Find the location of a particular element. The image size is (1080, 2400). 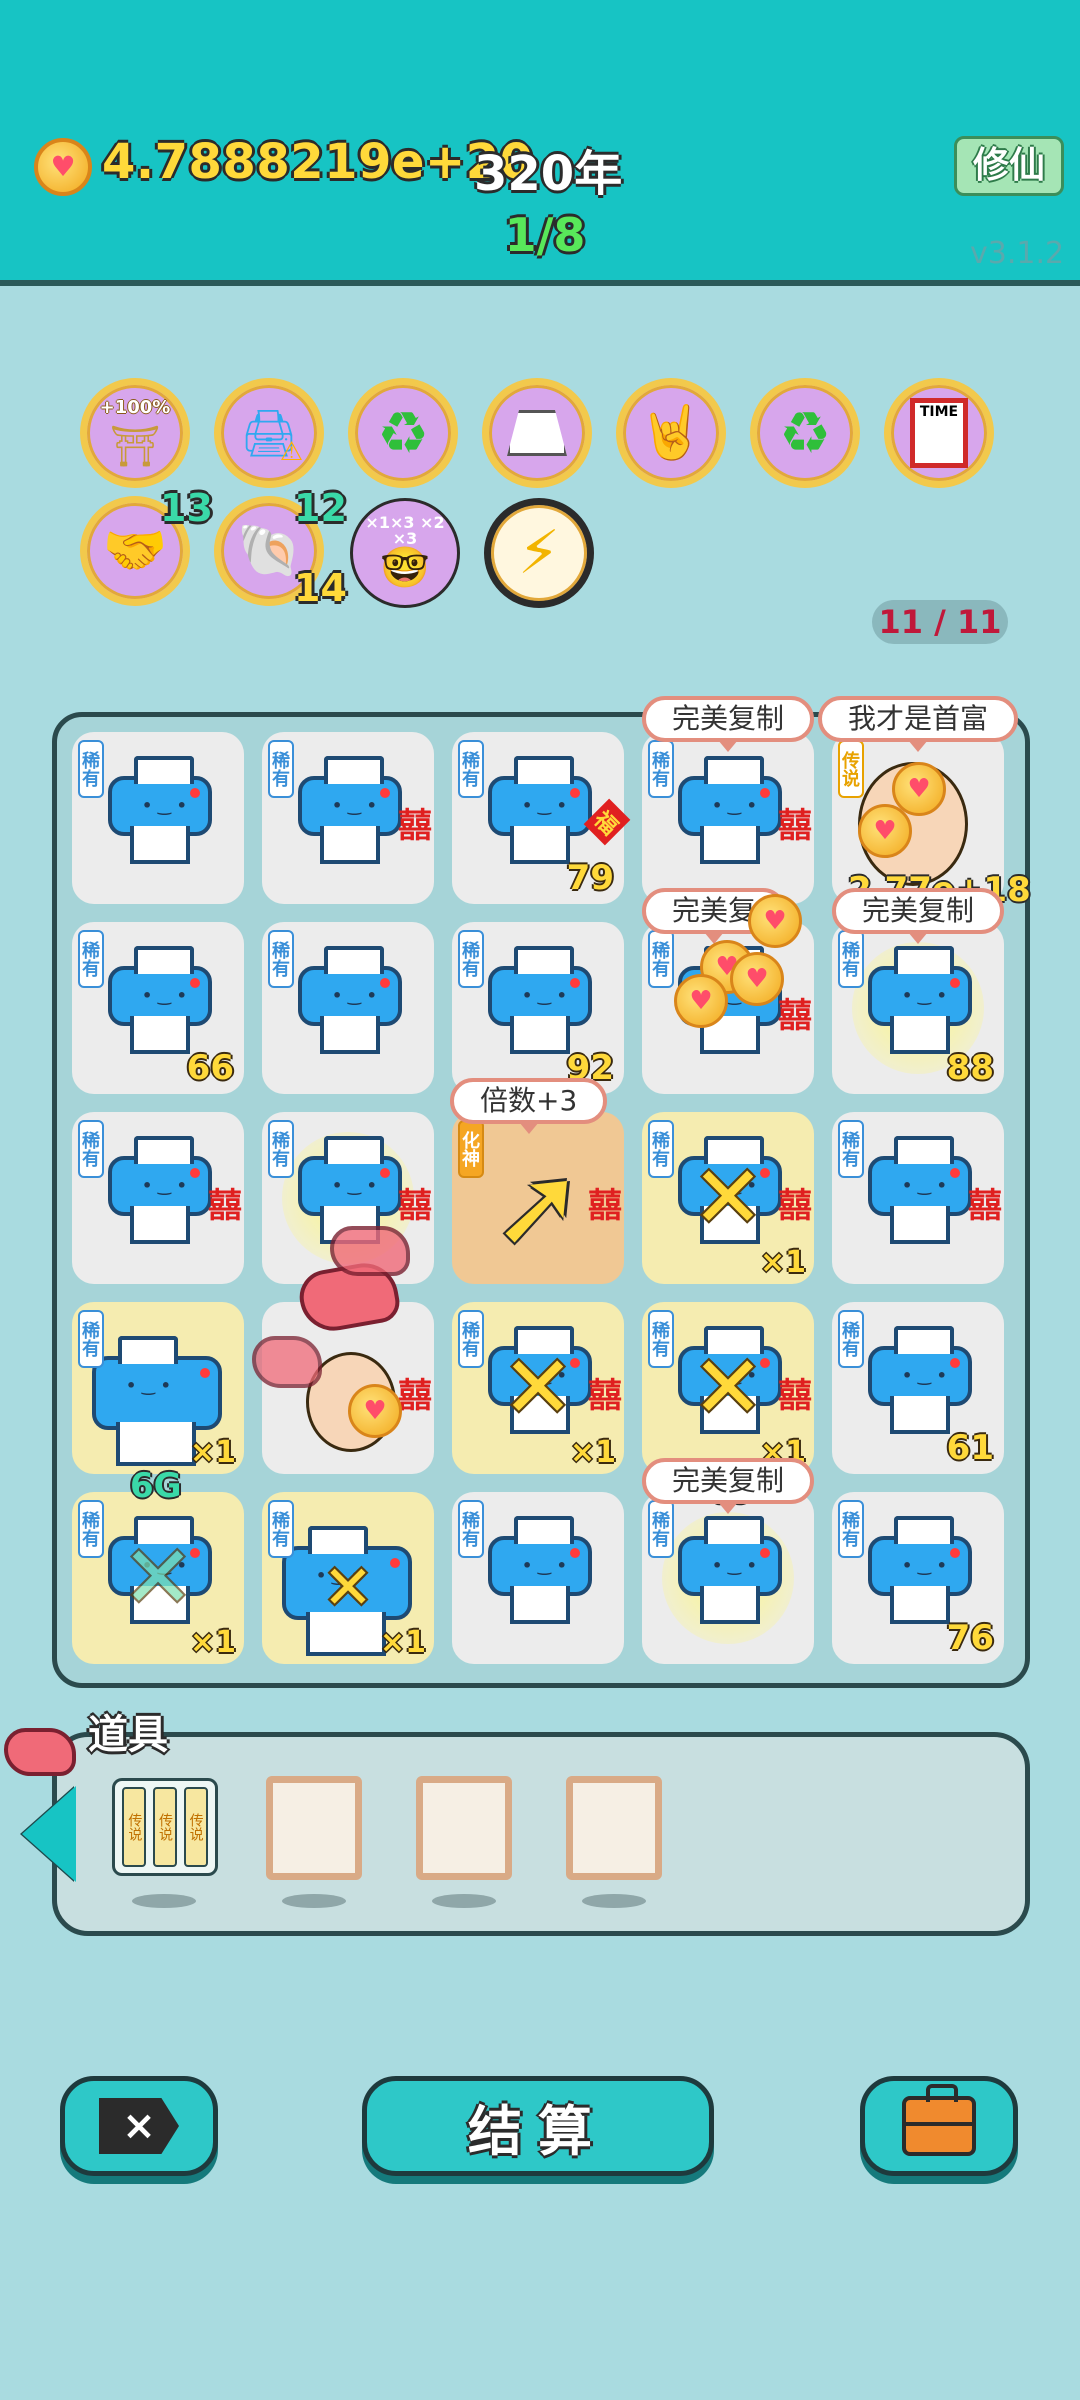

time-magazine-icon: TIME is located at coordinates (939, 433).